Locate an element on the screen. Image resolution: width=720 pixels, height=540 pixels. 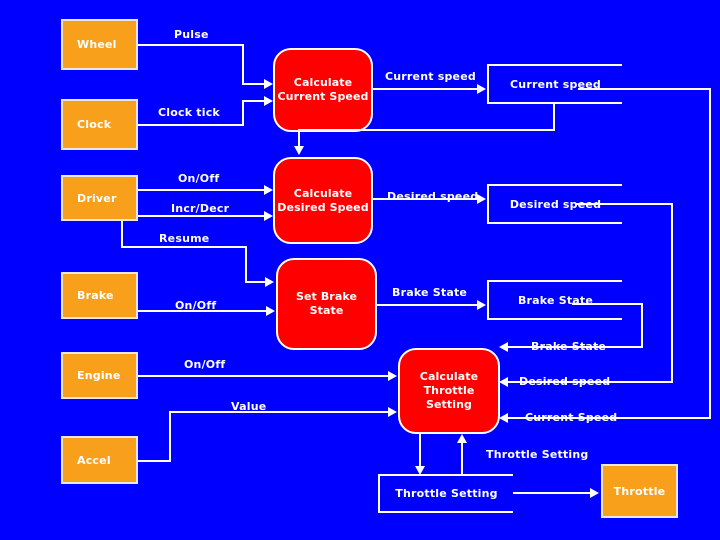
flow-current-speed-fb2-arrowhead is located at coordinates (503, 418).